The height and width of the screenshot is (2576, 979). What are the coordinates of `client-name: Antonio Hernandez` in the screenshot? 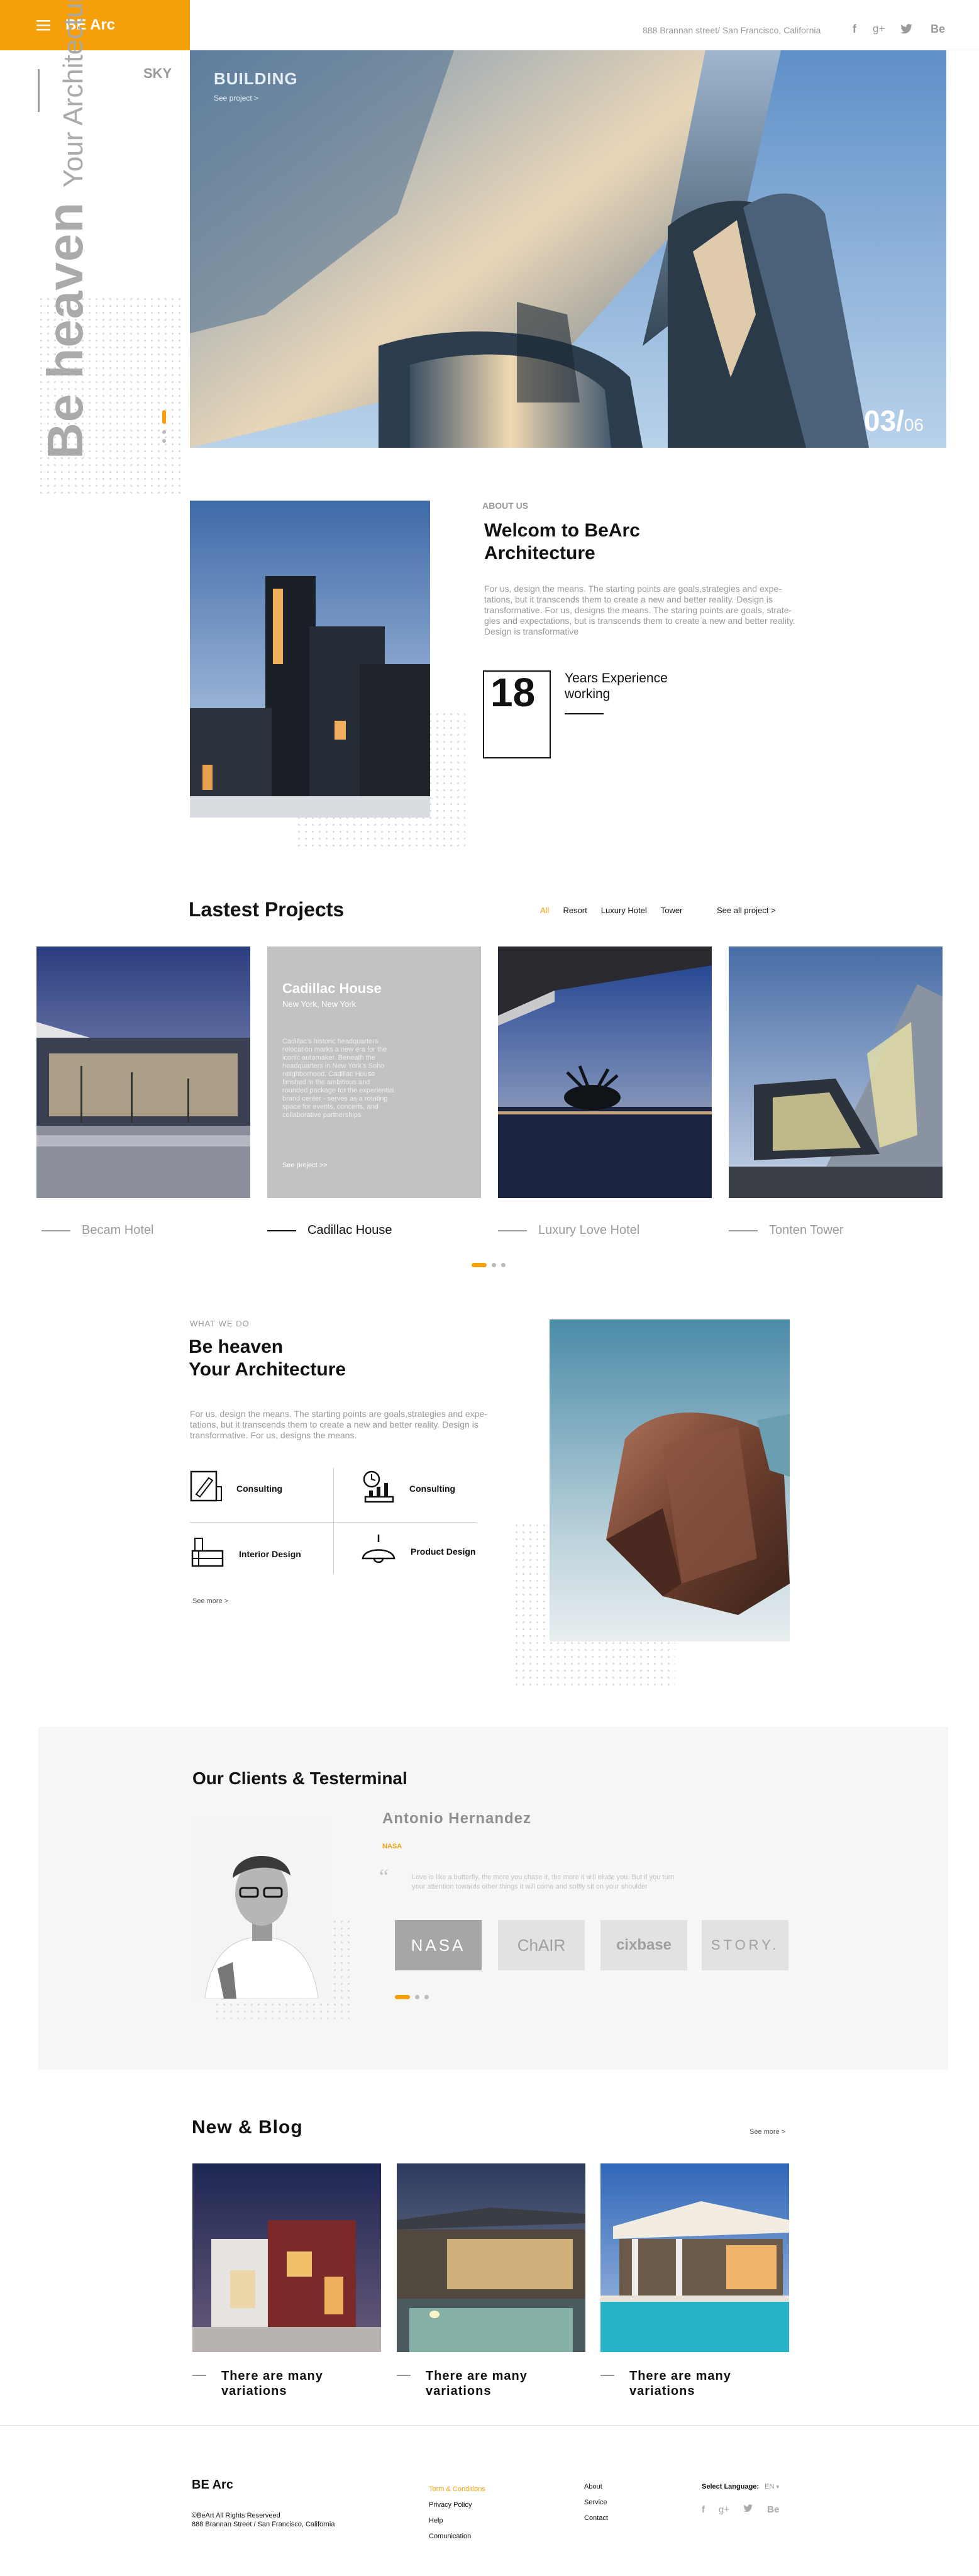 It's located at (457, 1818).